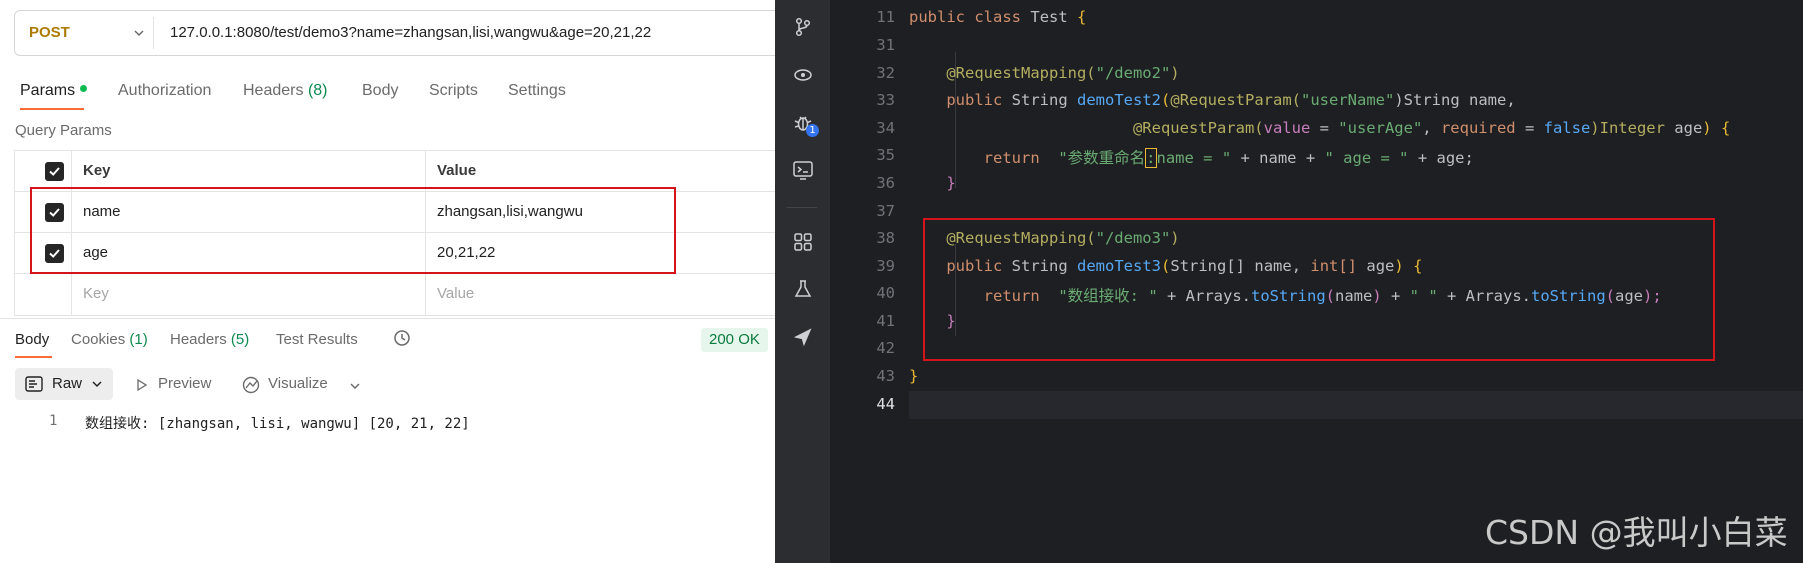  I want to click on code-token: "参数重命名, so click(1102, 158).